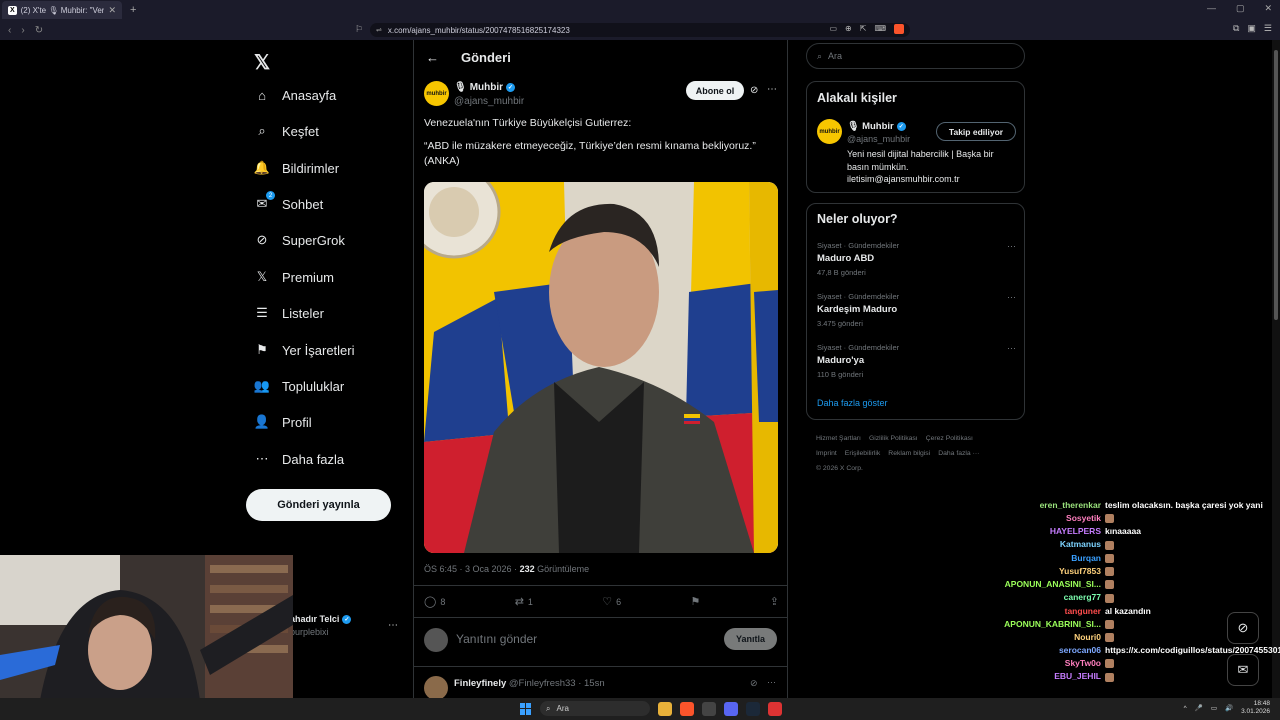 This screenshot has height=720, width=1280. Describe the element at coordinates (863, 29) in the screenshot. I see `share-icon: ⇱` at that location.